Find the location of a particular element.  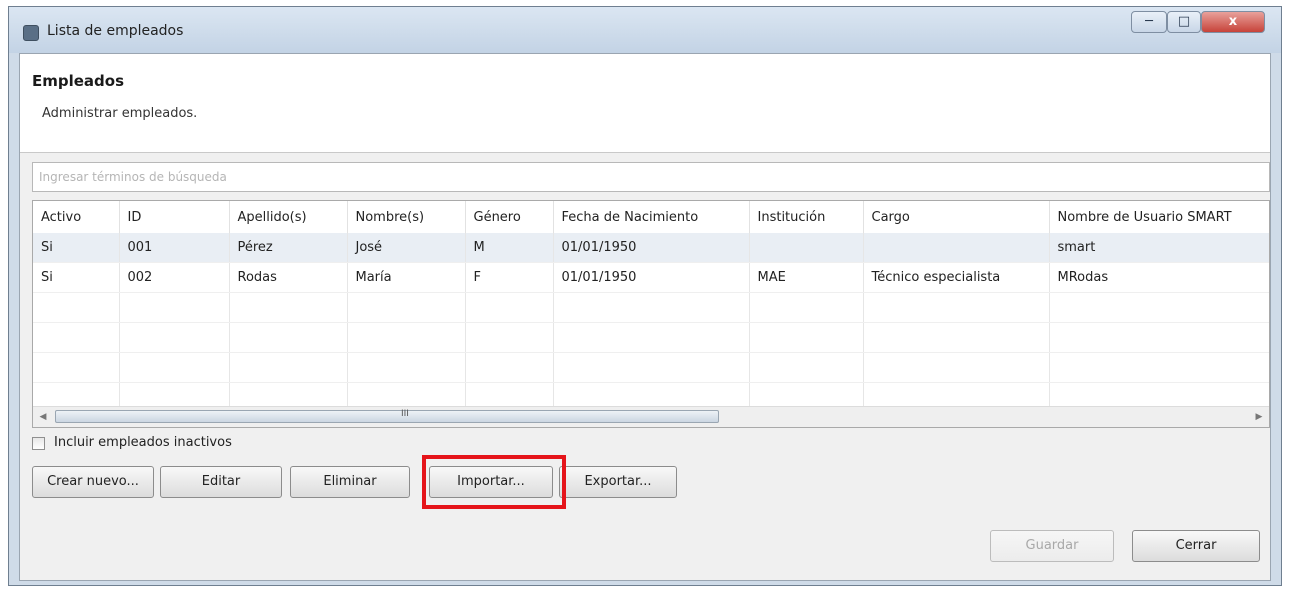

table-cell: 001 is located at coordinates (174, 248).